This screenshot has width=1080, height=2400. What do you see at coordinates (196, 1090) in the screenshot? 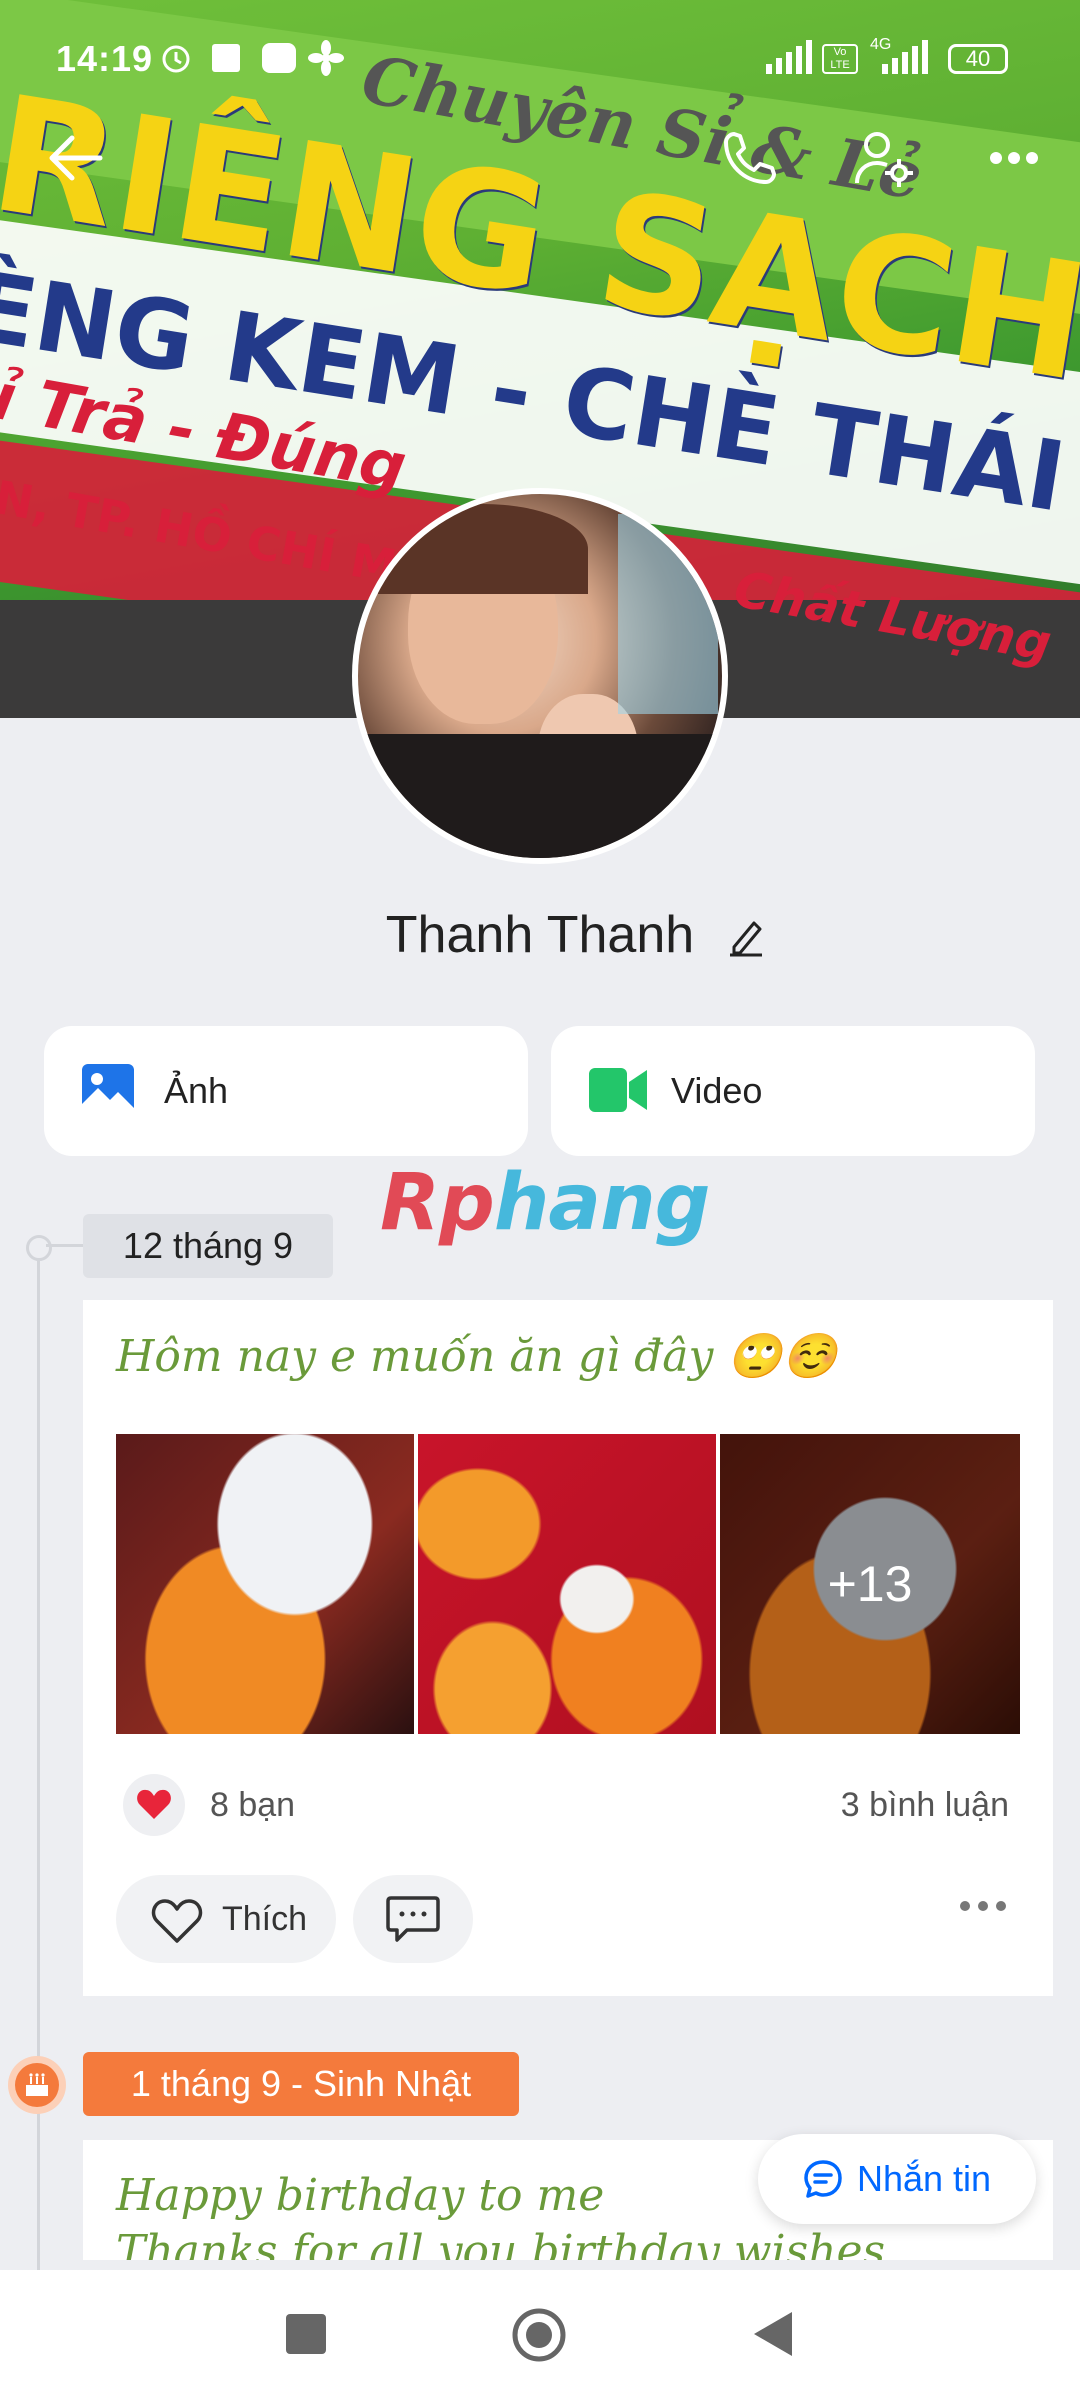
I see `photos-label: Ảnh` at bounding box center [196, 1090].